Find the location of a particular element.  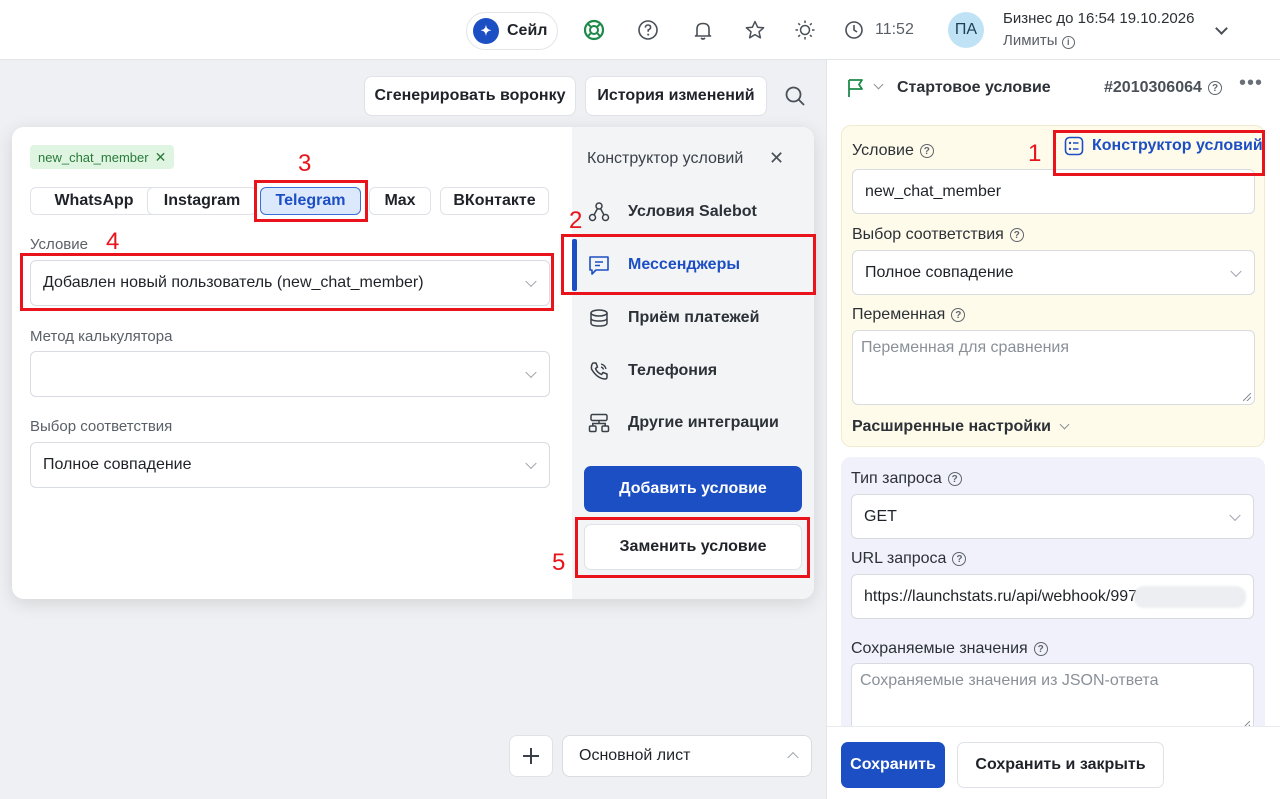

advanced-settings-toggle: Расширенные настройки is located at coordinates (961, 427).